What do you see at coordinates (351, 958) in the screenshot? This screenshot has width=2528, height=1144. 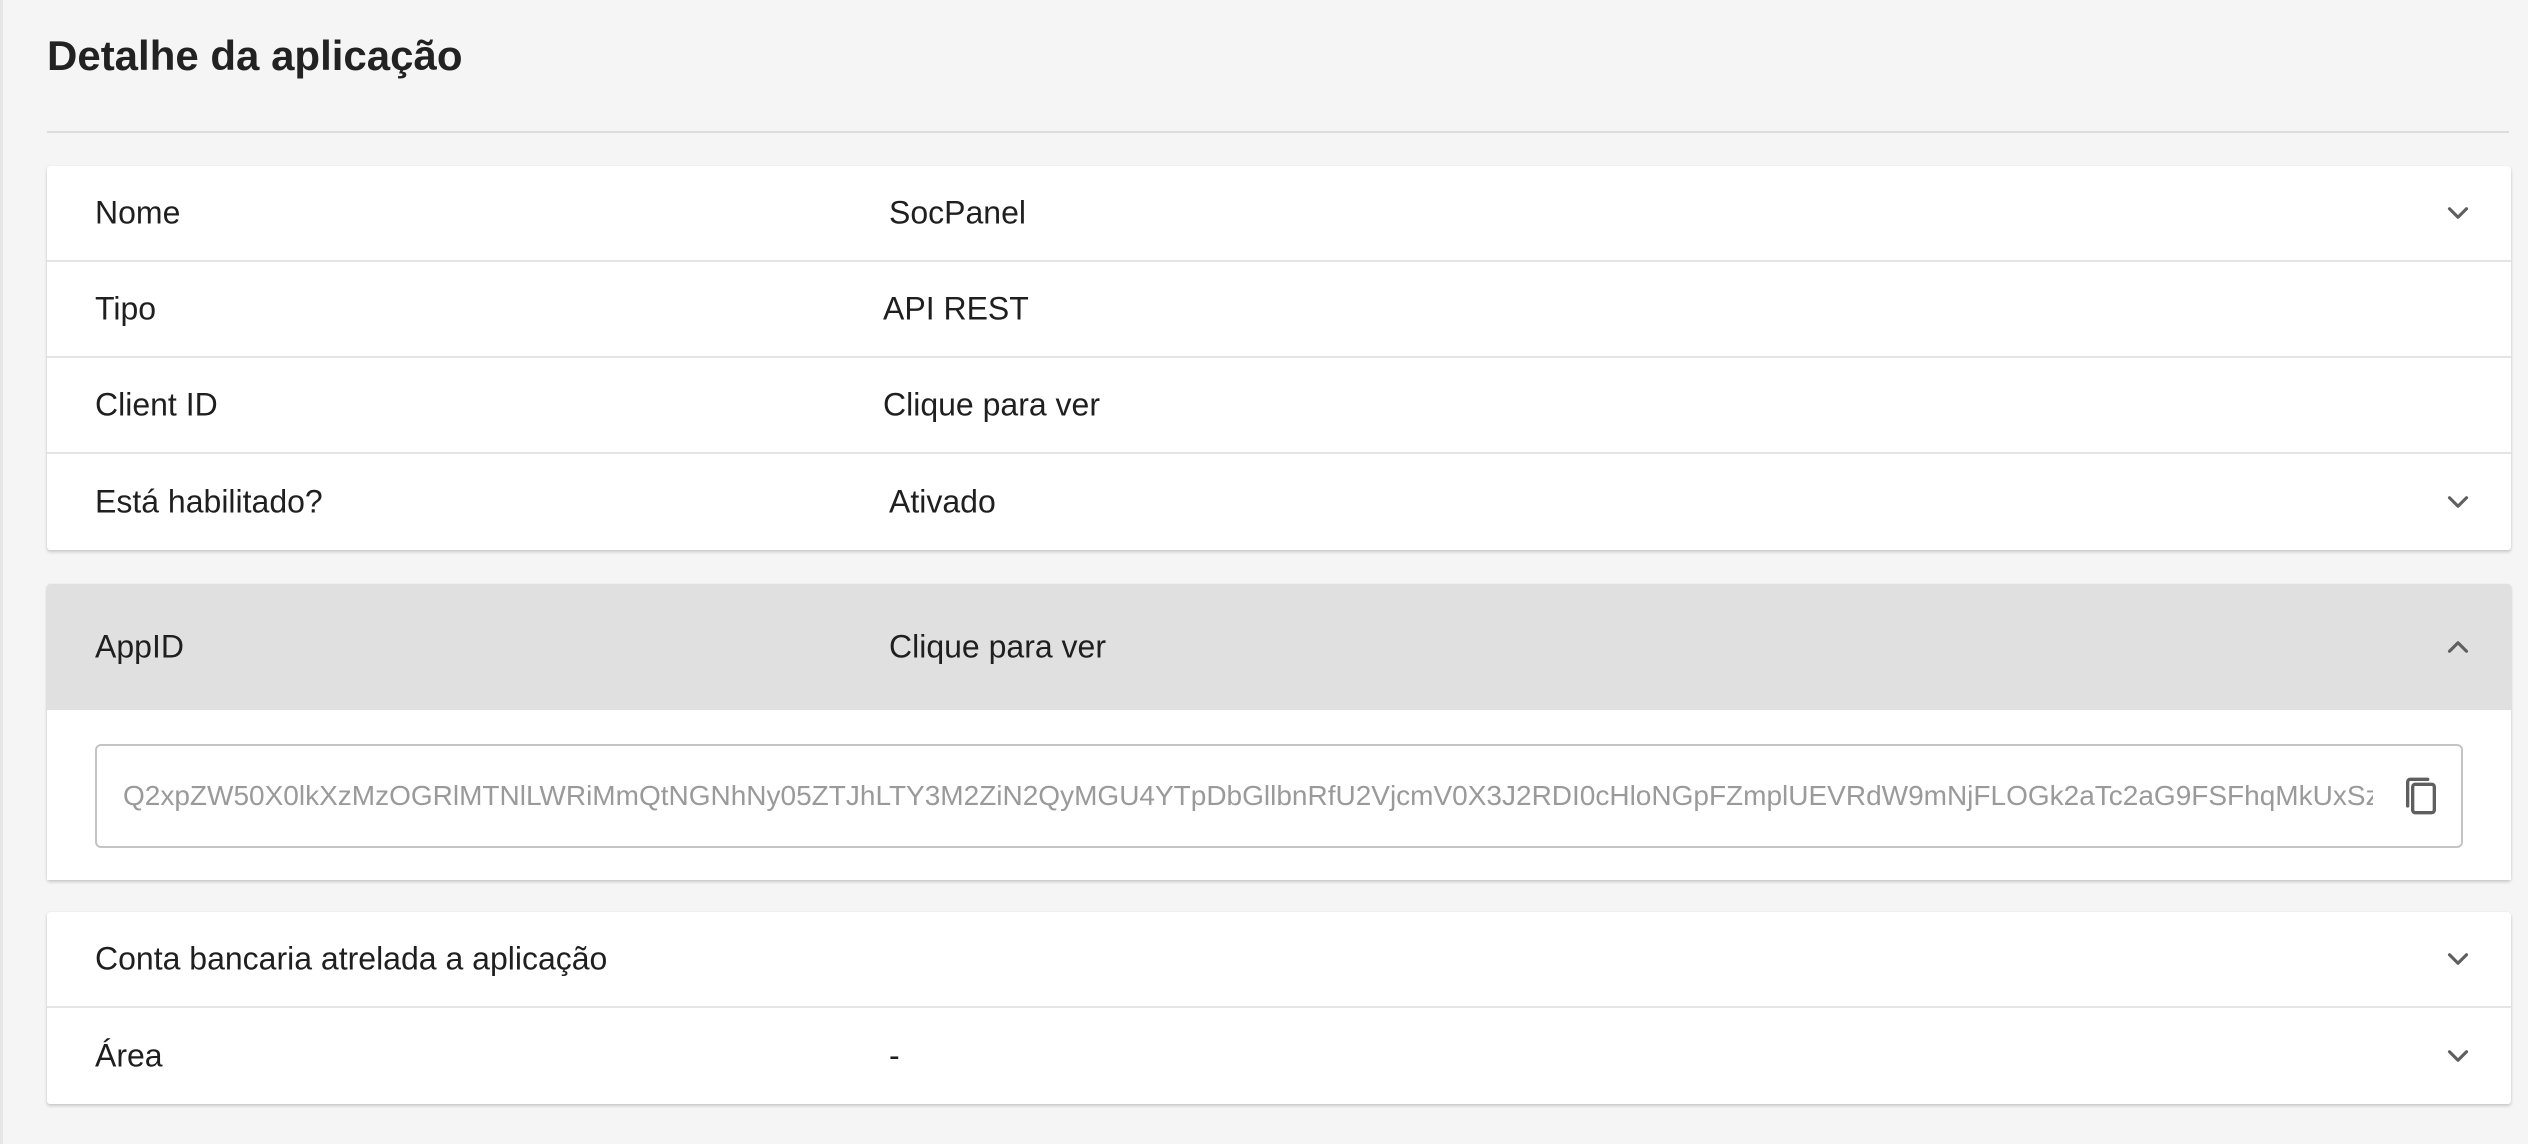 I see `row-label: Conta bancaria atrelada a aplicação` at bounding box center [351, 958].